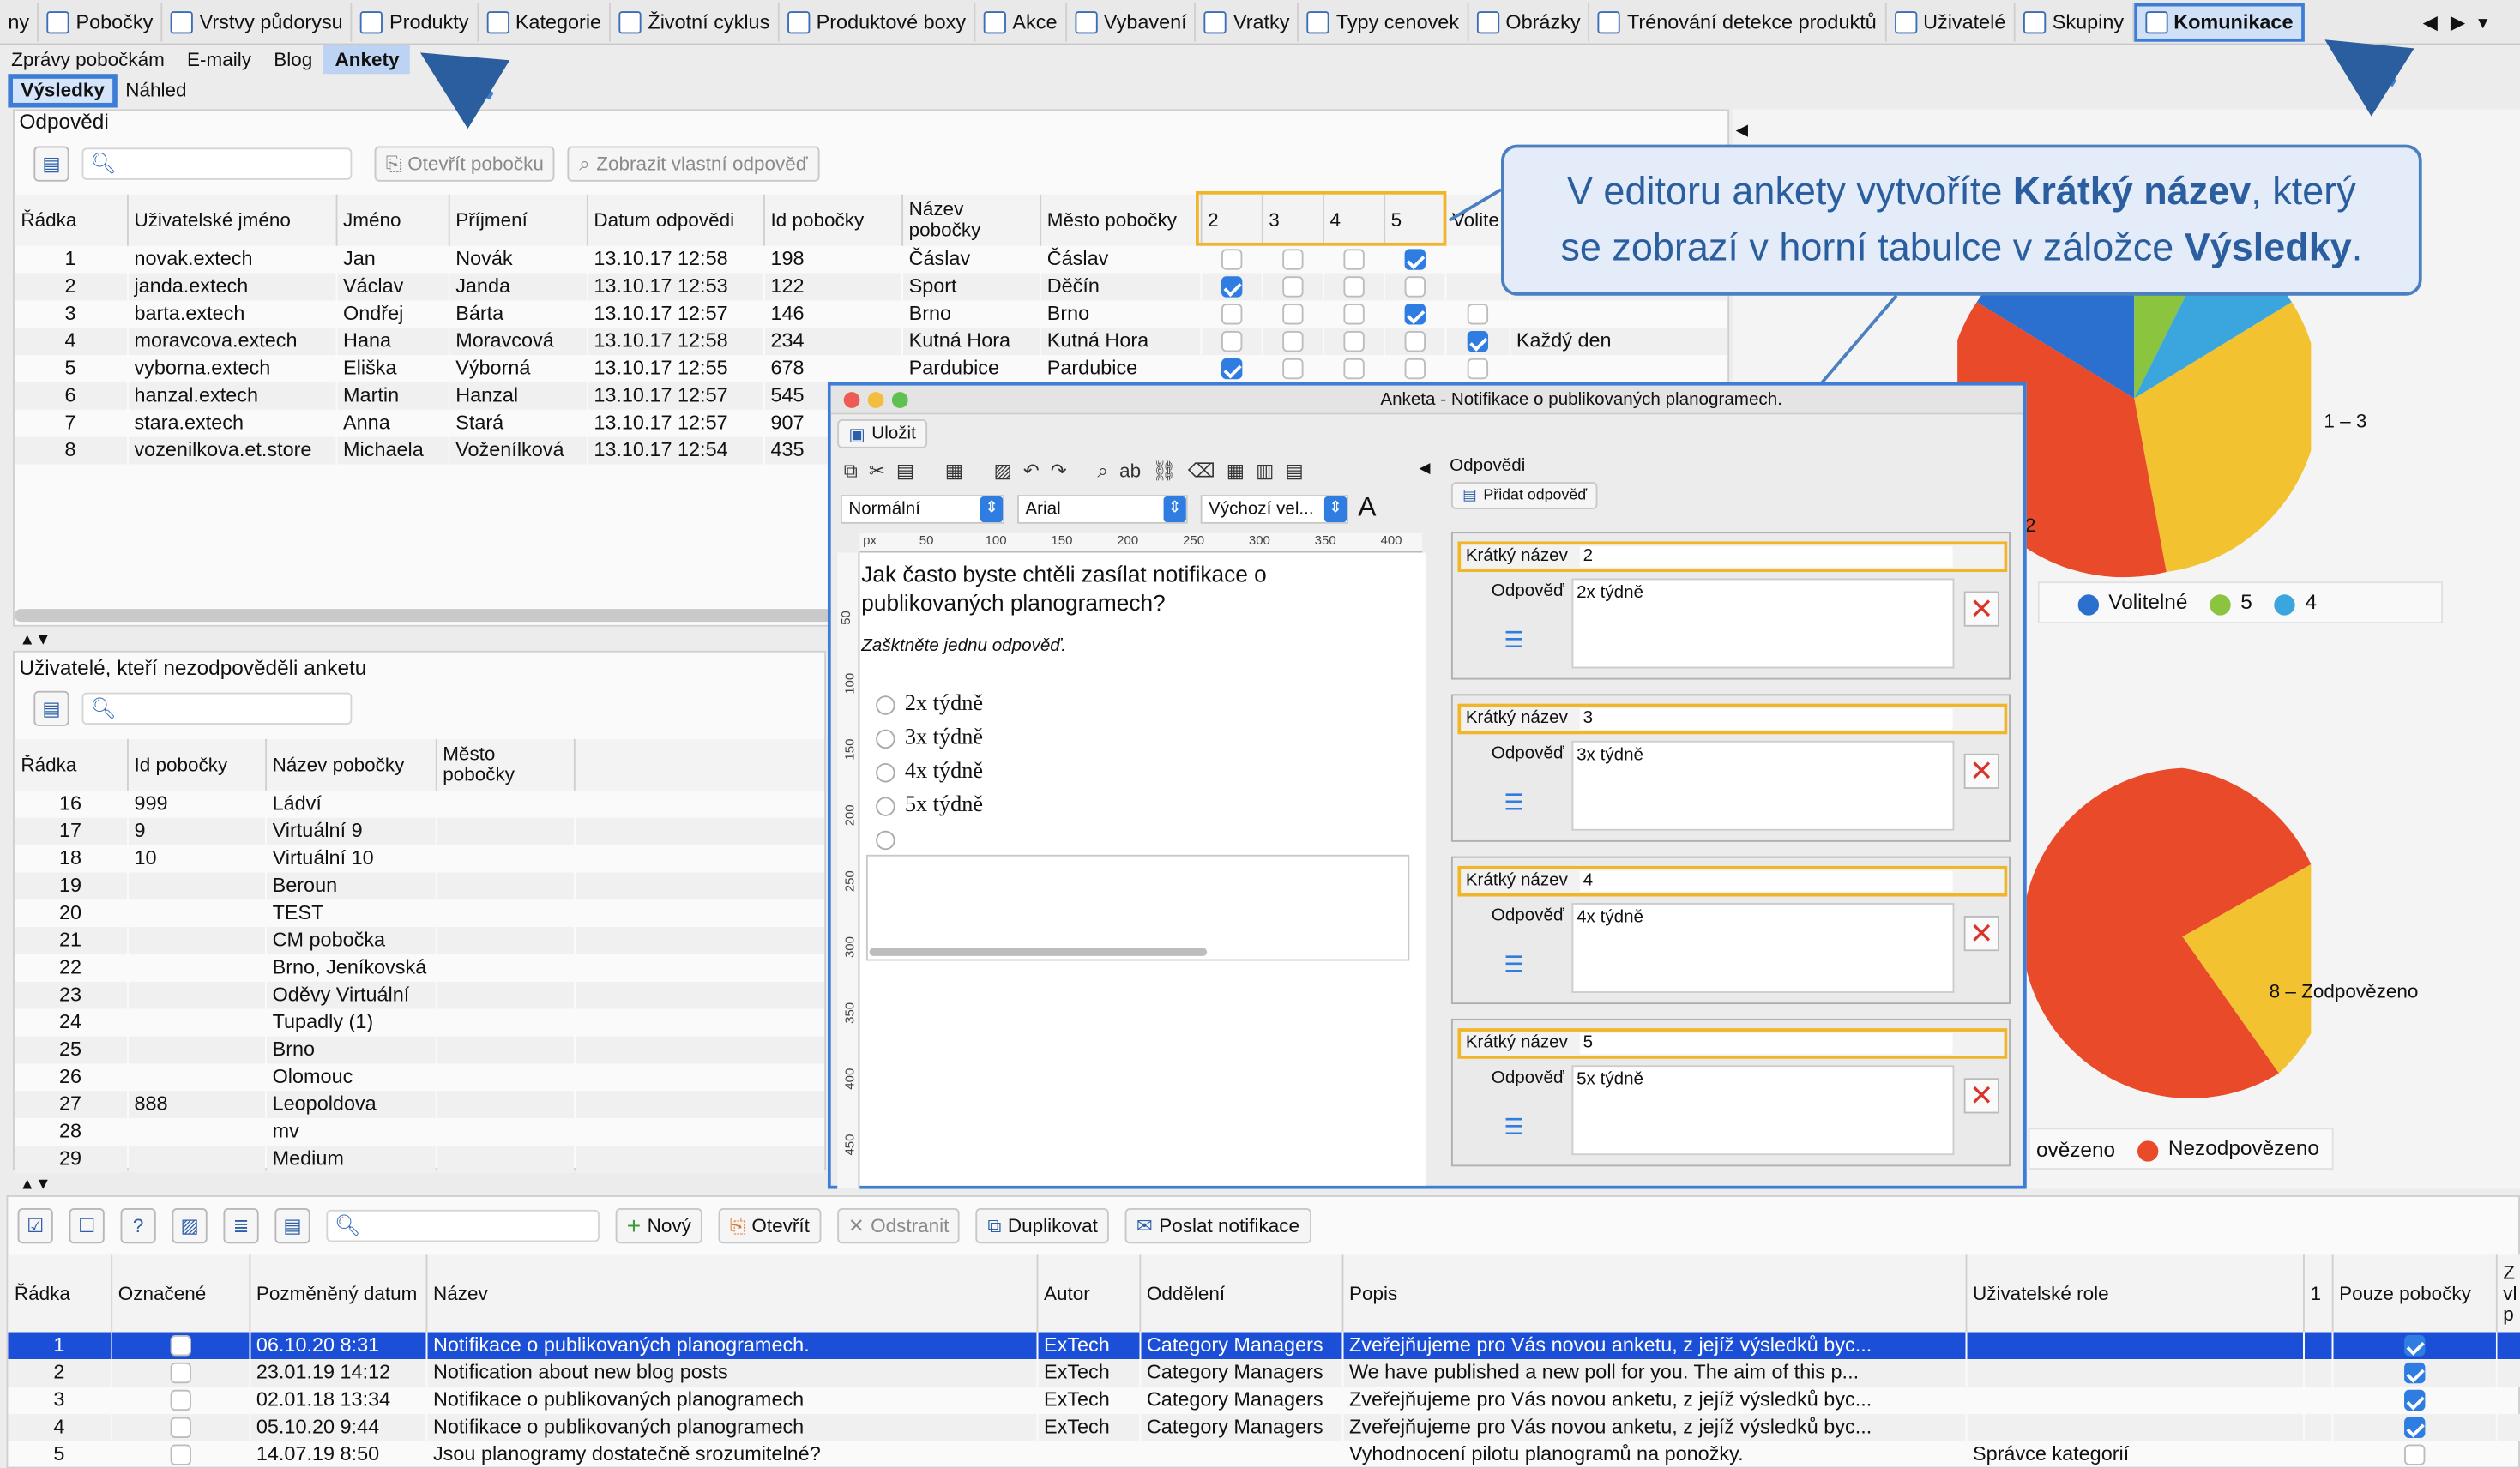 The width and height of the screenshot is (2520, 1468). Describe the element at coordinates (2134, 1400) in the screenshot. I see `cell-role` at that location.